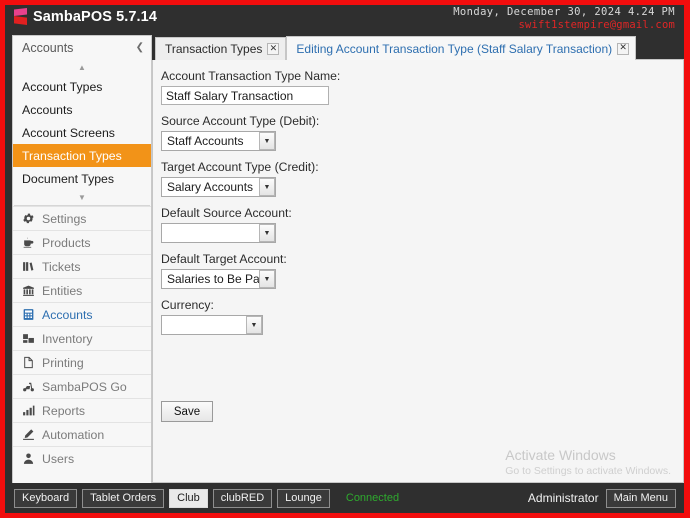 The image size is (690, 518). Describe the element at coordinates (188, 498) in the screenshot. I see `club-button: Club` at that location.